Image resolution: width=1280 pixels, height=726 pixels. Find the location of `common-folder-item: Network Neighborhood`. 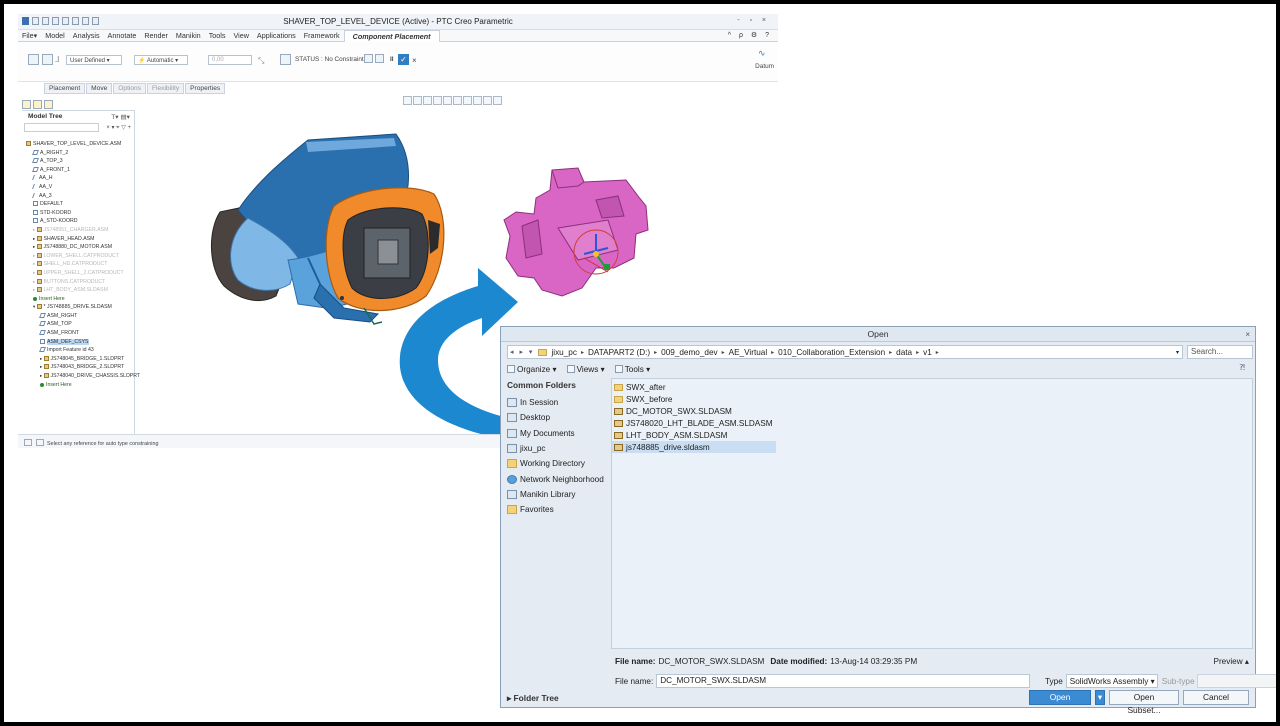

common-folder-item: Network Neighborhood is located at coordinates (557, 478).